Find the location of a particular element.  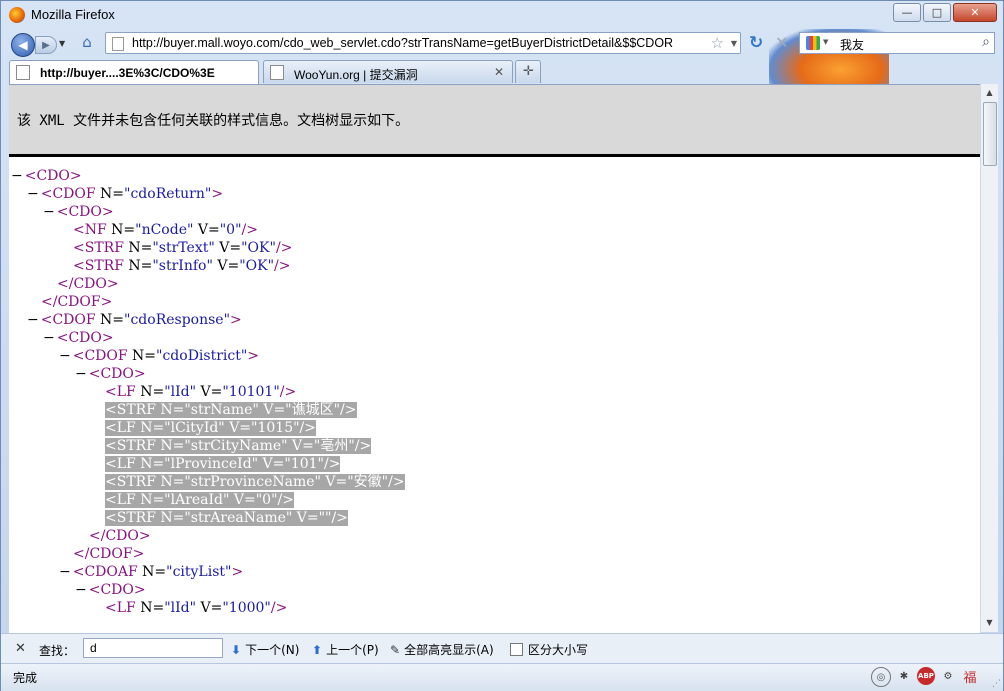

tab-xml-response: http://buyer....3E%3C/CDO%3E is located at coordinates (134, 72).